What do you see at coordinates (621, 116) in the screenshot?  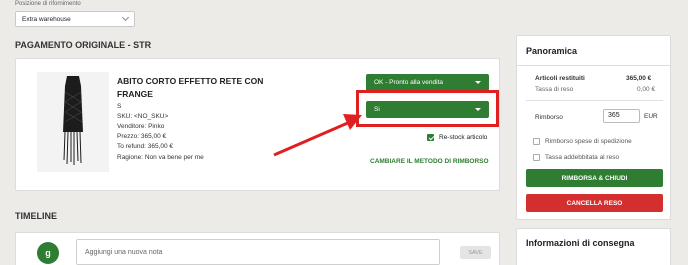 I see `refund-amount-input: 365` at bounding box center [621, 116].